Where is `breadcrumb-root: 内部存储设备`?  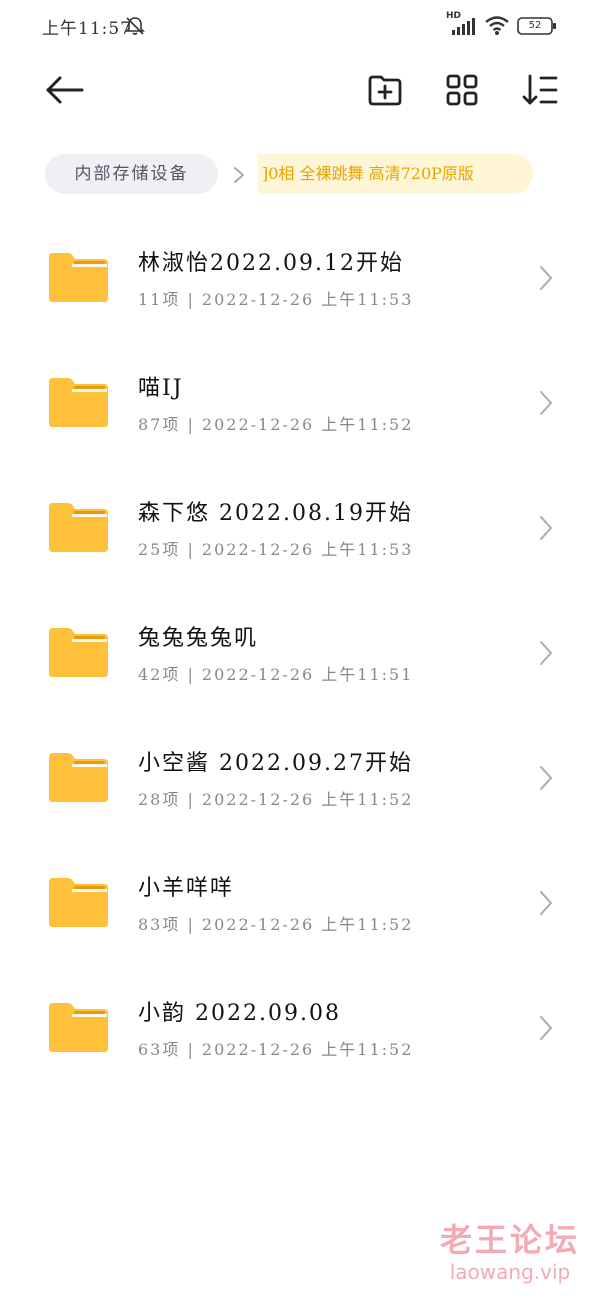
breadcrumb-root: 内部存储设备 is located at coordinates (131, 174).